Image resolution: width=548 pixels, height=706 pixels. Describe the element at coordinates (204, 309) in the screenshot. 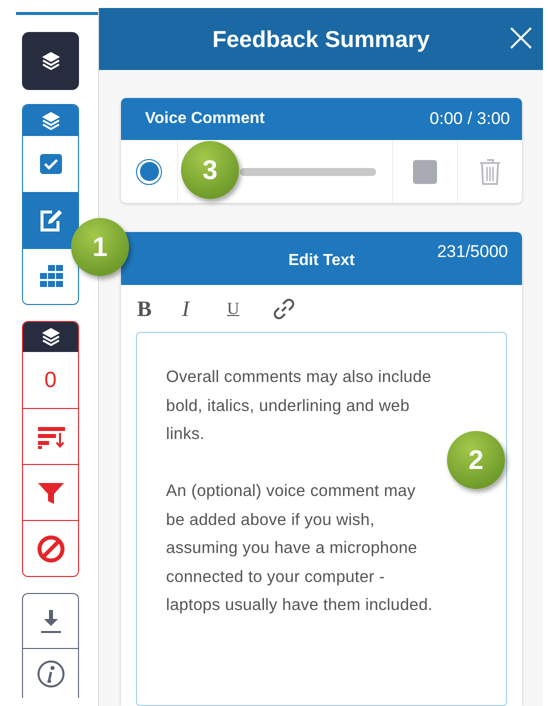

I see `italic-button: I` at that location.